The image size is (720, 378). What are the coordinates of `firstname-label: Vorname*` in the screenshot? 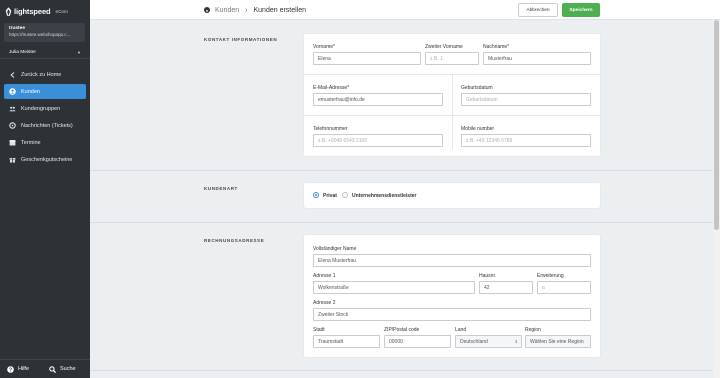 It's located at (324, 47).